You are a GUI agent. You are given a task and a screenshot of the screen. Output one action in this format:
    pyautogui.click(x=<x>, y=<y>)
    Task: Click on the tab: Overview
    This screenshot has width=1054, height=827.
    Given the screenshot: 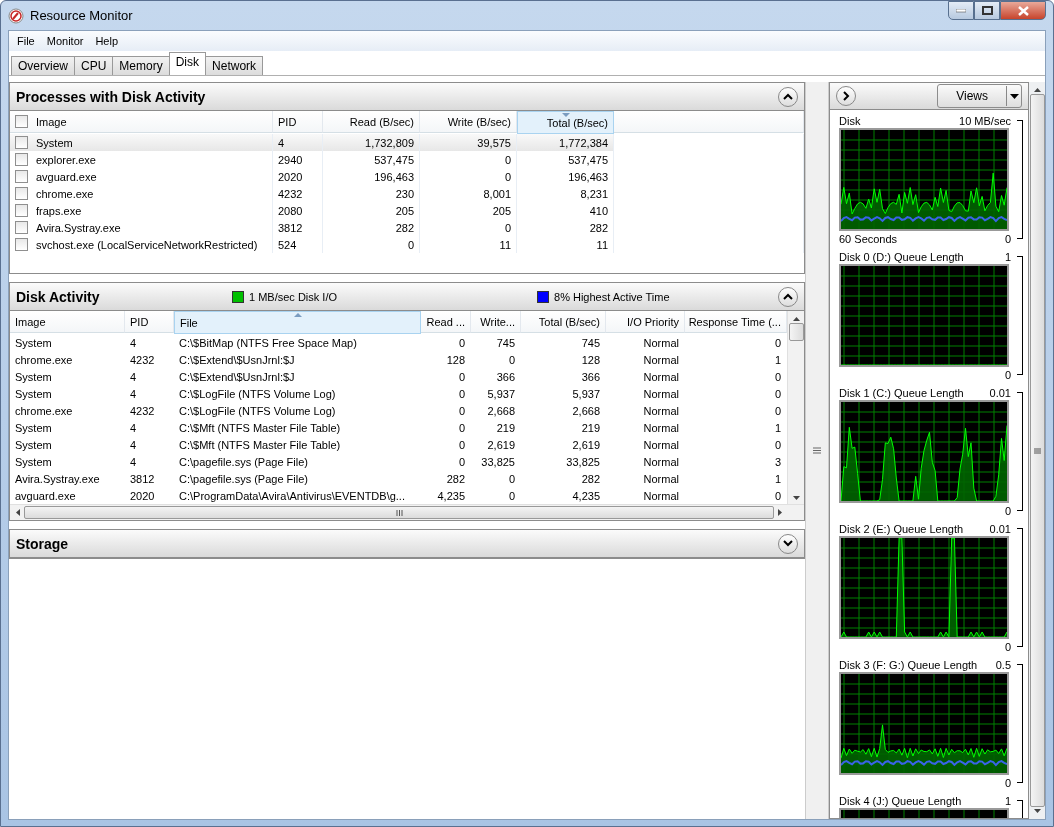 What is the action you would take?
    pyautogui.click(x=43, y=65)
    